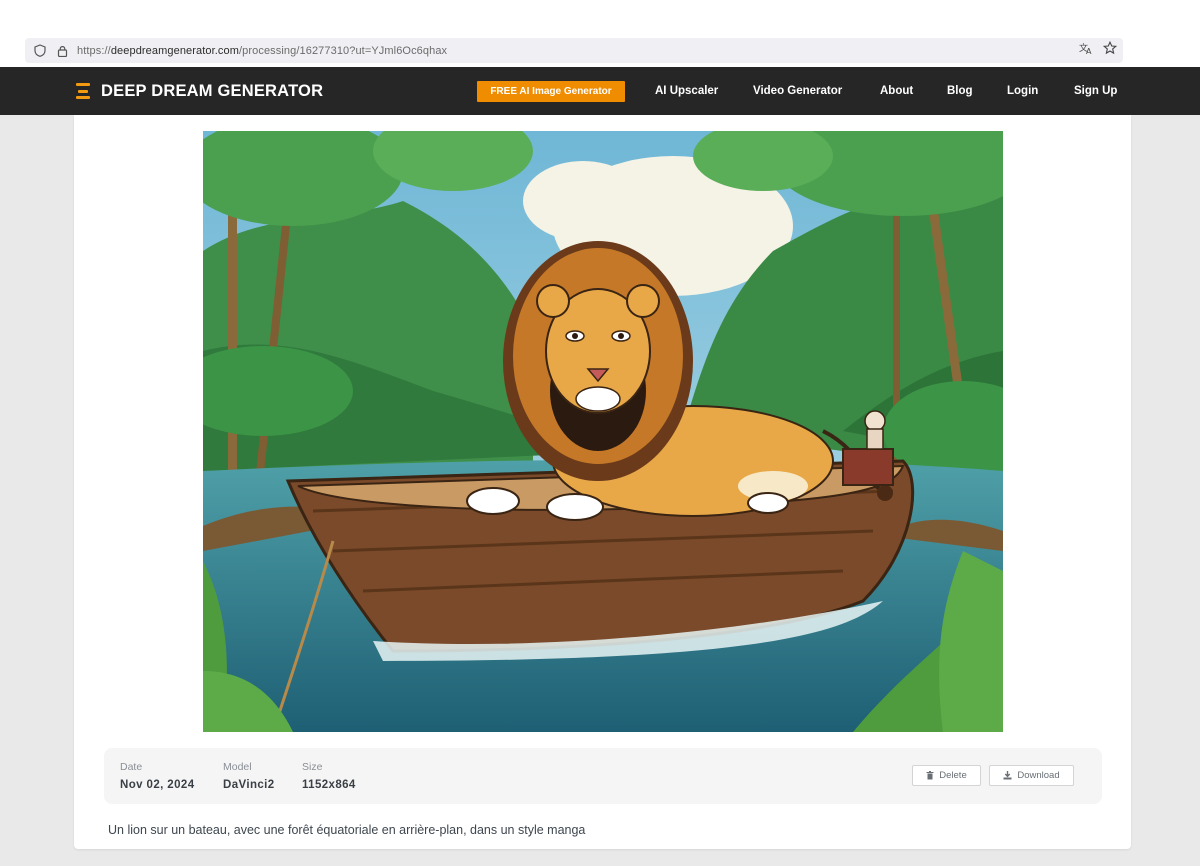 Image resolution: width=1200 pixels, height=866 pixels. I want to click on translate-icon: 文A, so click(1086, 51).